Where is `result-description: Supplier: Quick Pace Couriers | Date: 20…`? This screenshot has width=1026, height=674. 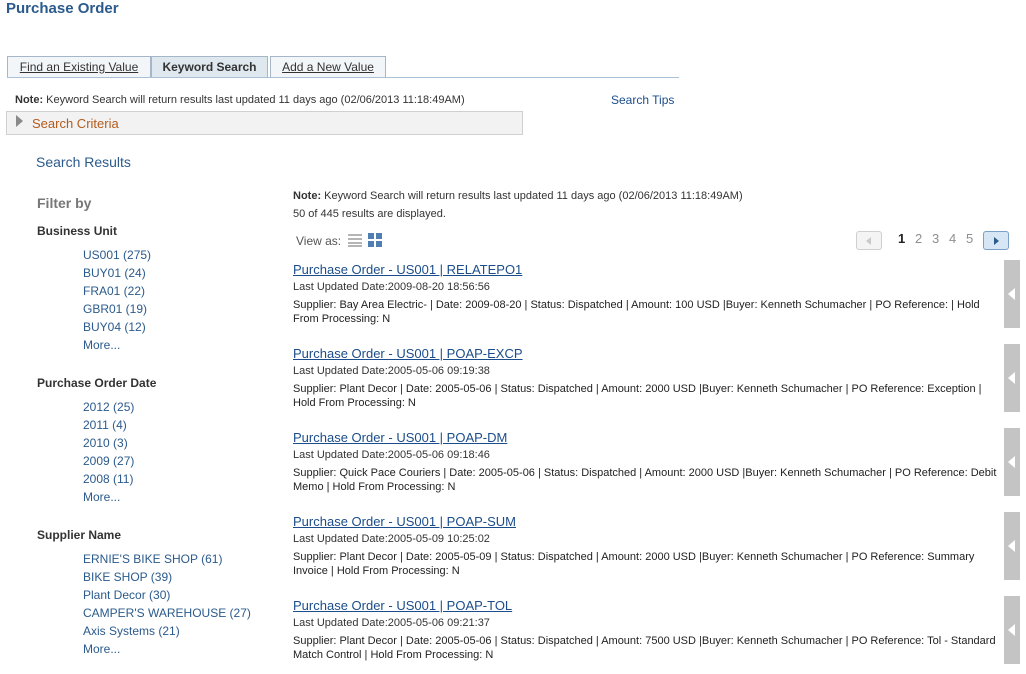
result-description: Supplier: Quick Pace Couriers | Date: 20… is located at coordinates (645, 480).